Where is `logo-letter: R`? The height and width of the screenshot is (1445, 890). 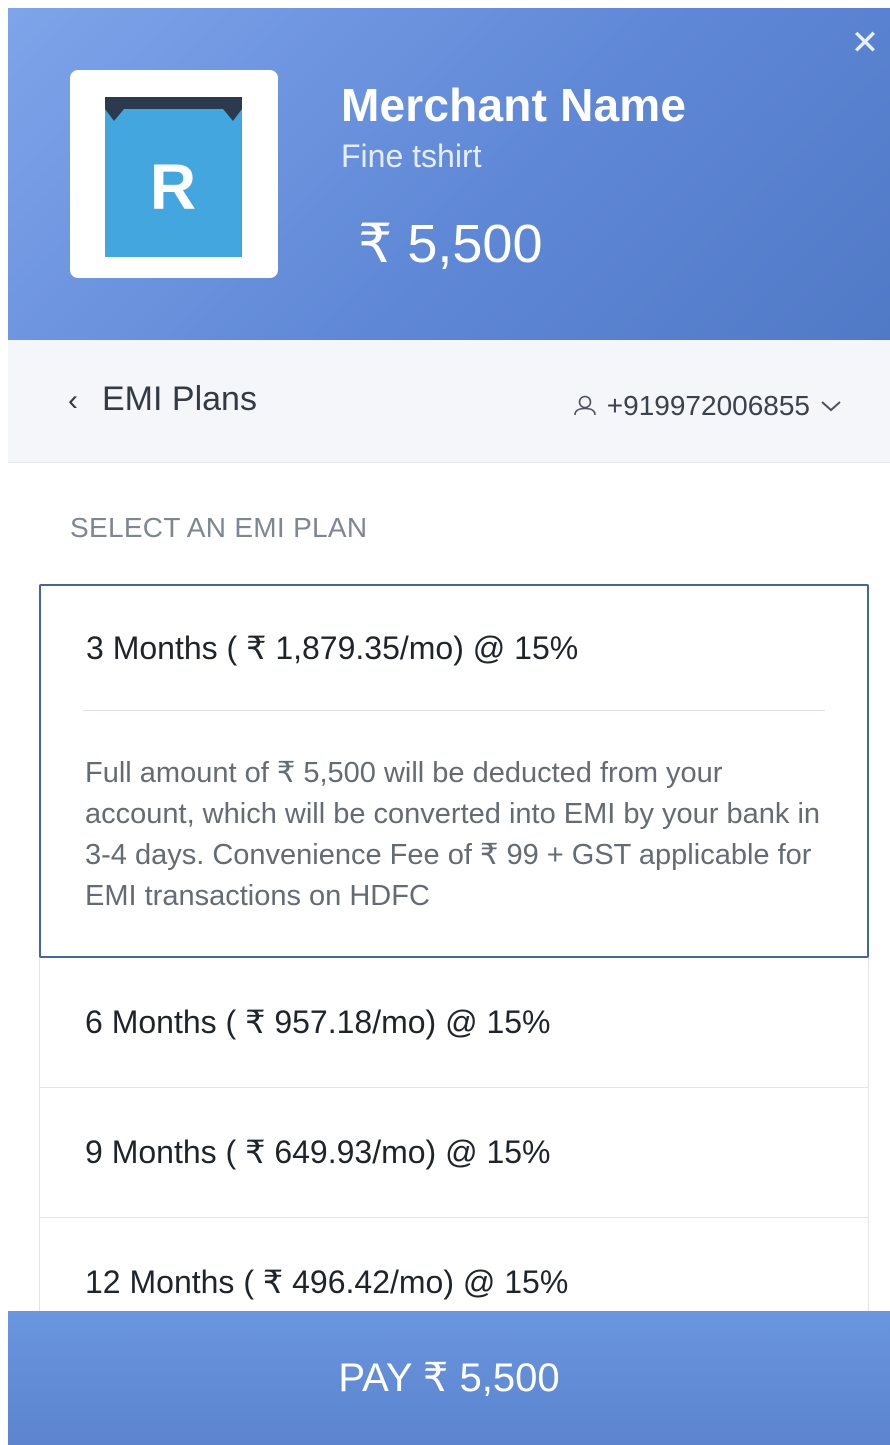 logo-letter: R is located at coordinates (173, 187).